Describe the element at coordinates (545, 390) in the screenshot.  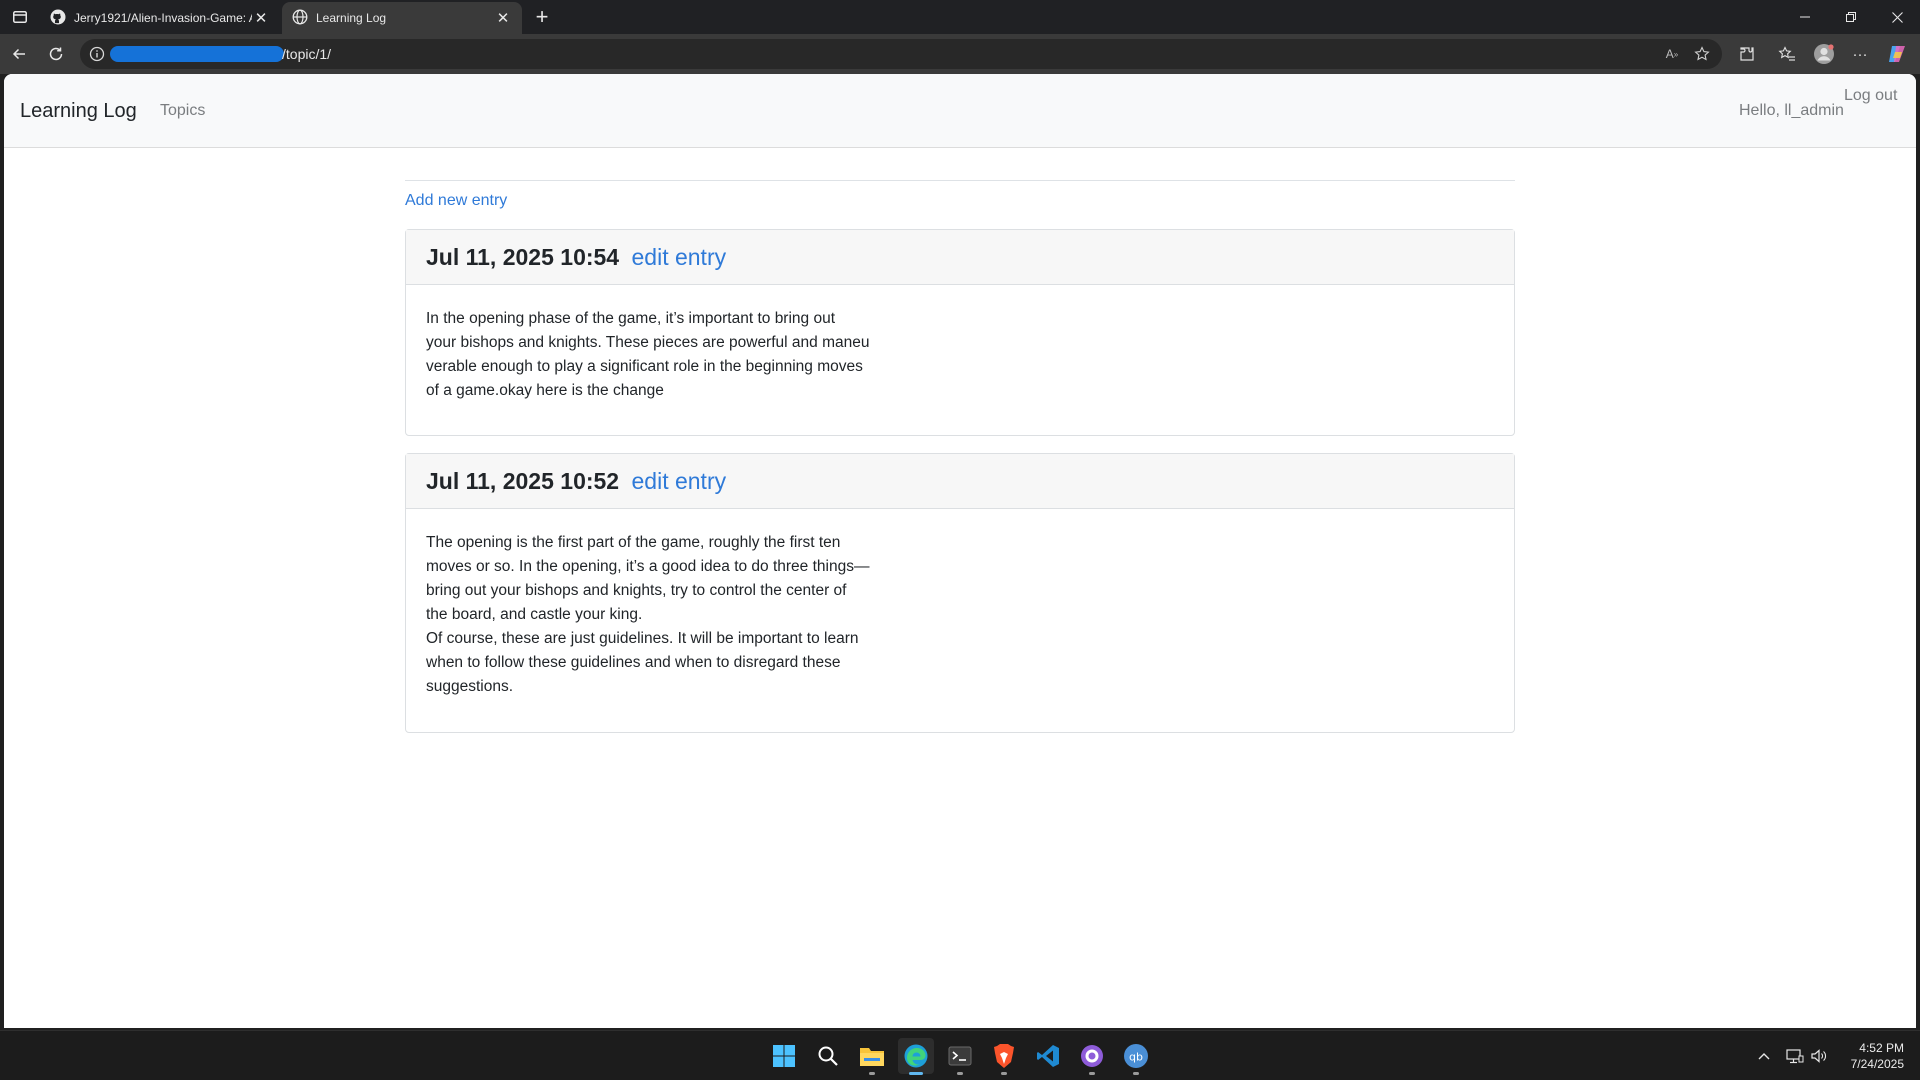
I see `entry-text-line: of a game.okay here is the change` at that location.